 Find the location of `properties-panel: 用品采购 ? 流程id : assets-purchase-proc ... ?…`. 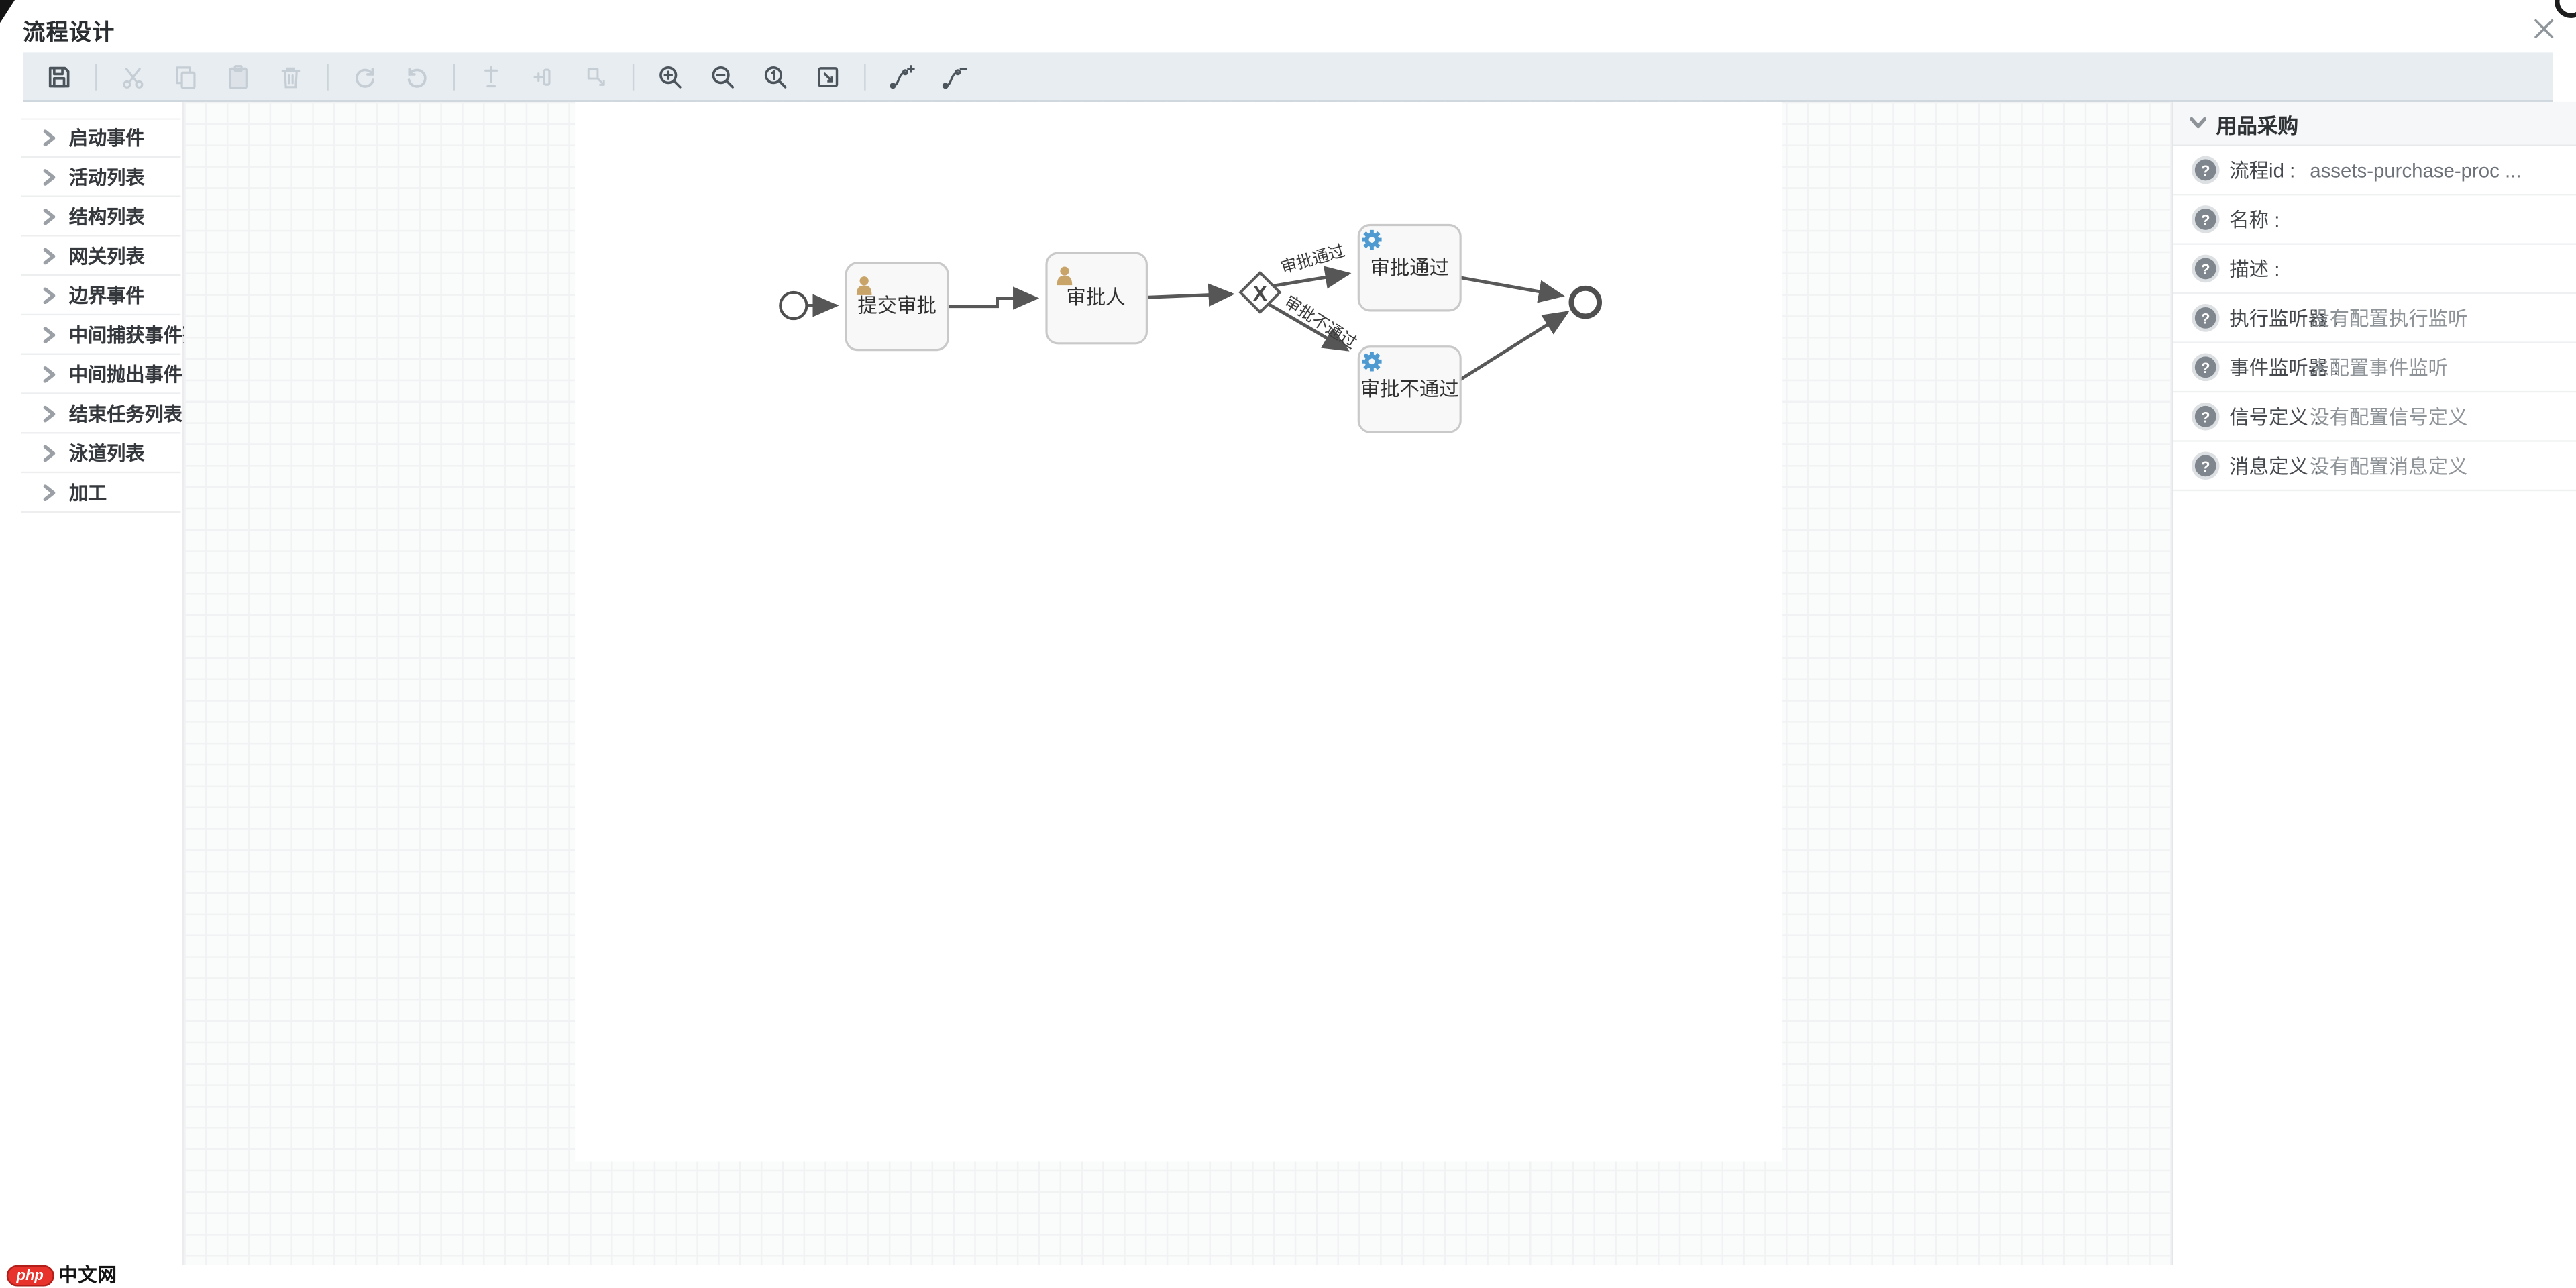

properties-panel: 用品采购 ? 流程id : assets-purchase-proc ... ?… is located at coordinates (2373, 683).